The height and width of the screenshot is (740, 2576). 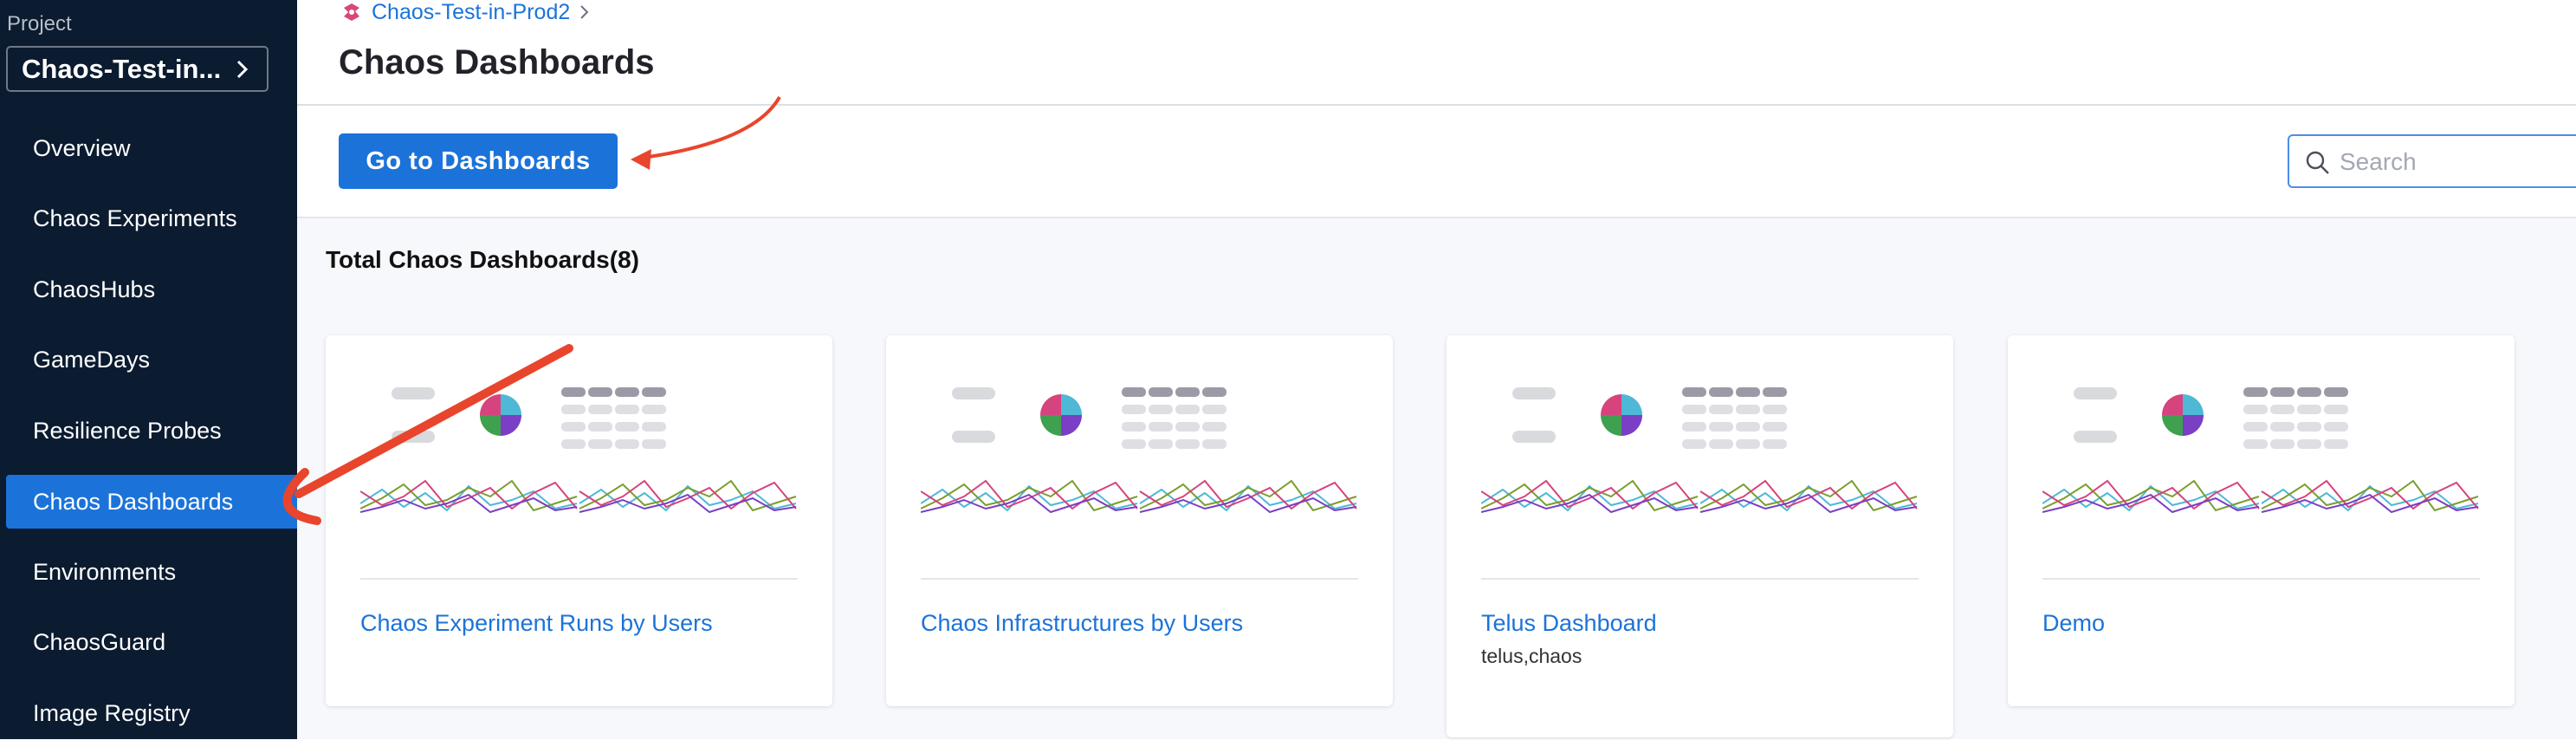 I want to click on sidebar-item-environments: Environments, so click(x=151, y=572).